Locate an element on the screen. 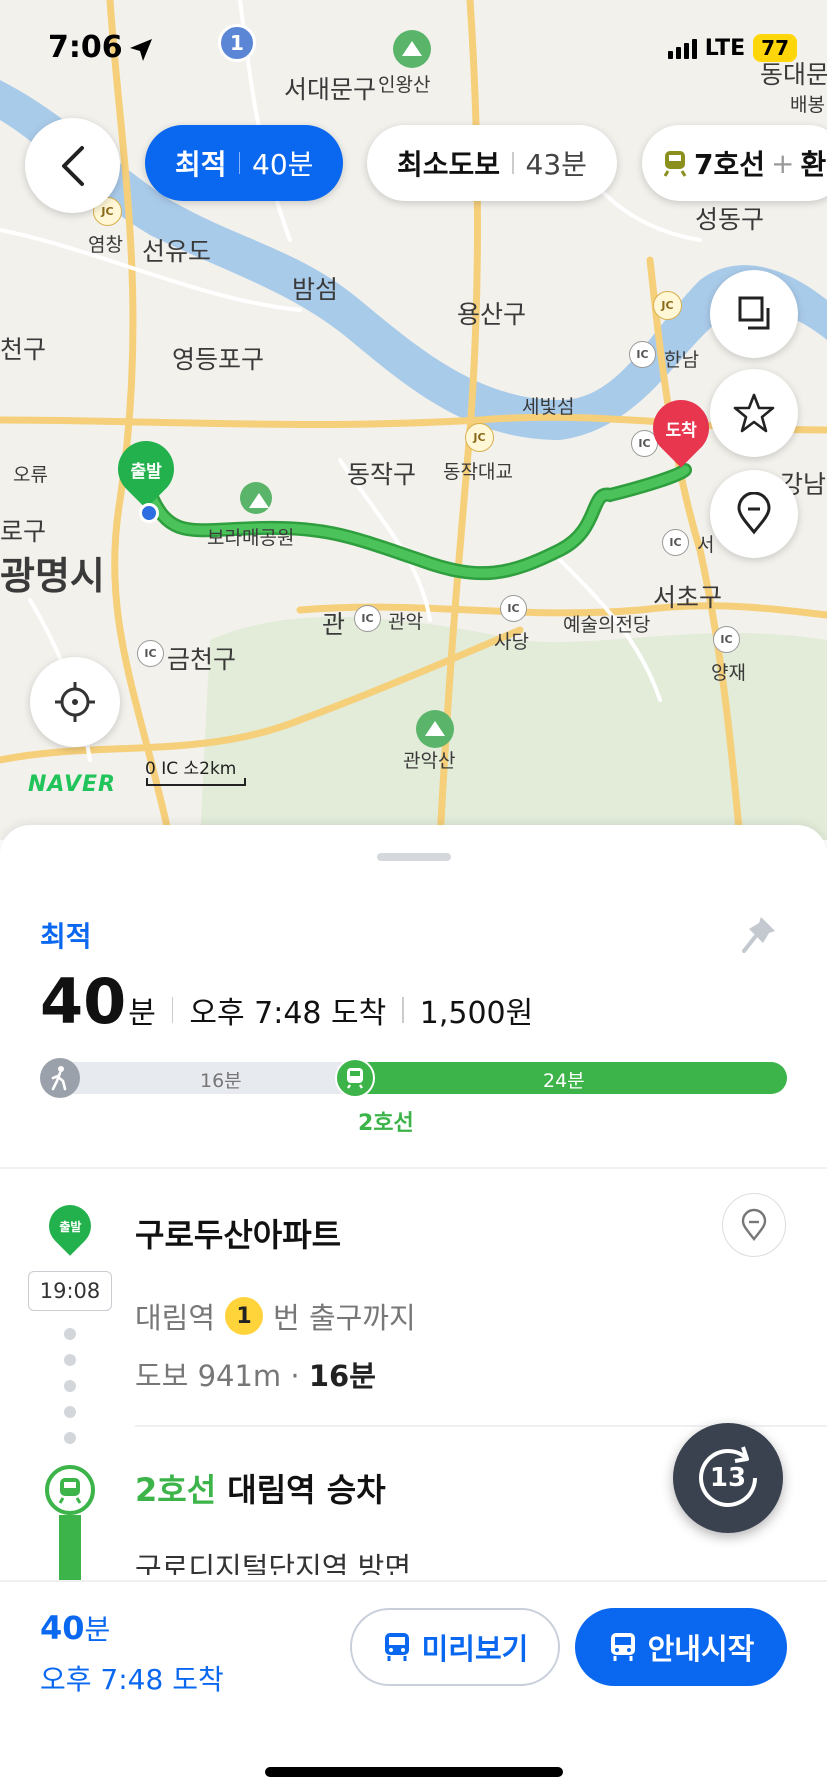  start-pin-label: 출발 is located at coordinates (146, 471).